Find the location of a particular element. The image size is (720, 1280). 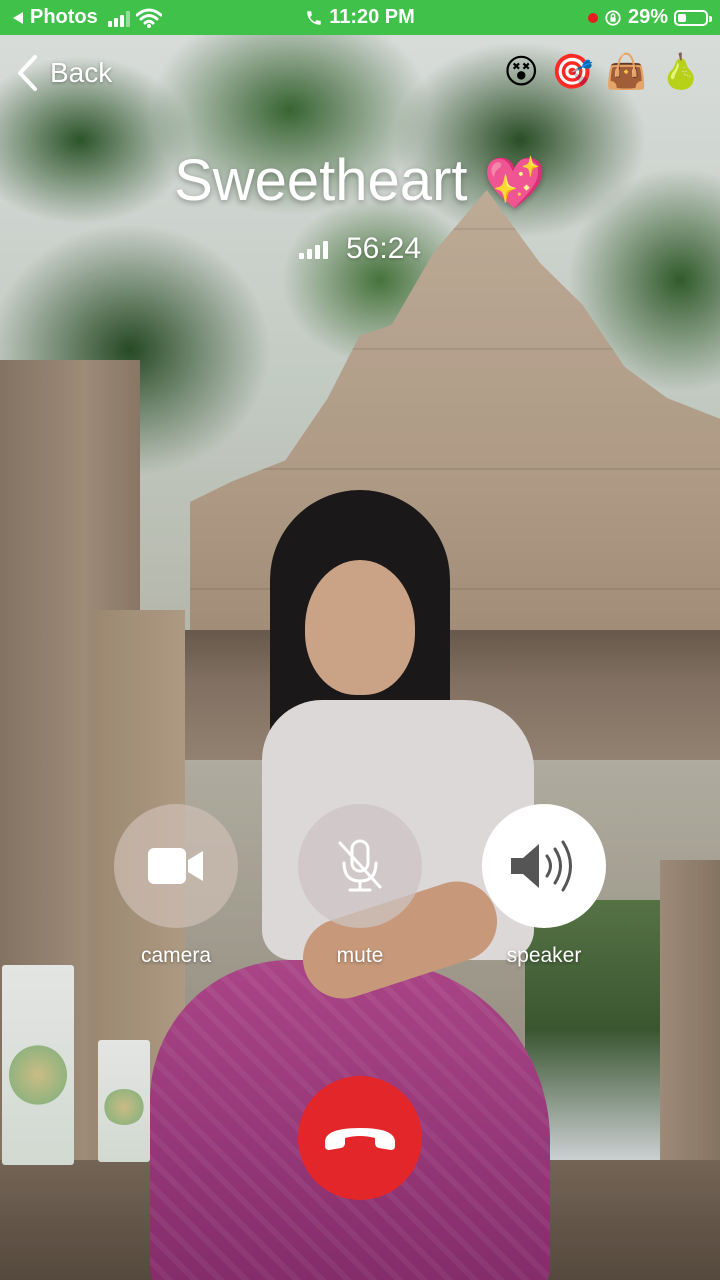

end-call-button is located at coordinates (360, 1138).